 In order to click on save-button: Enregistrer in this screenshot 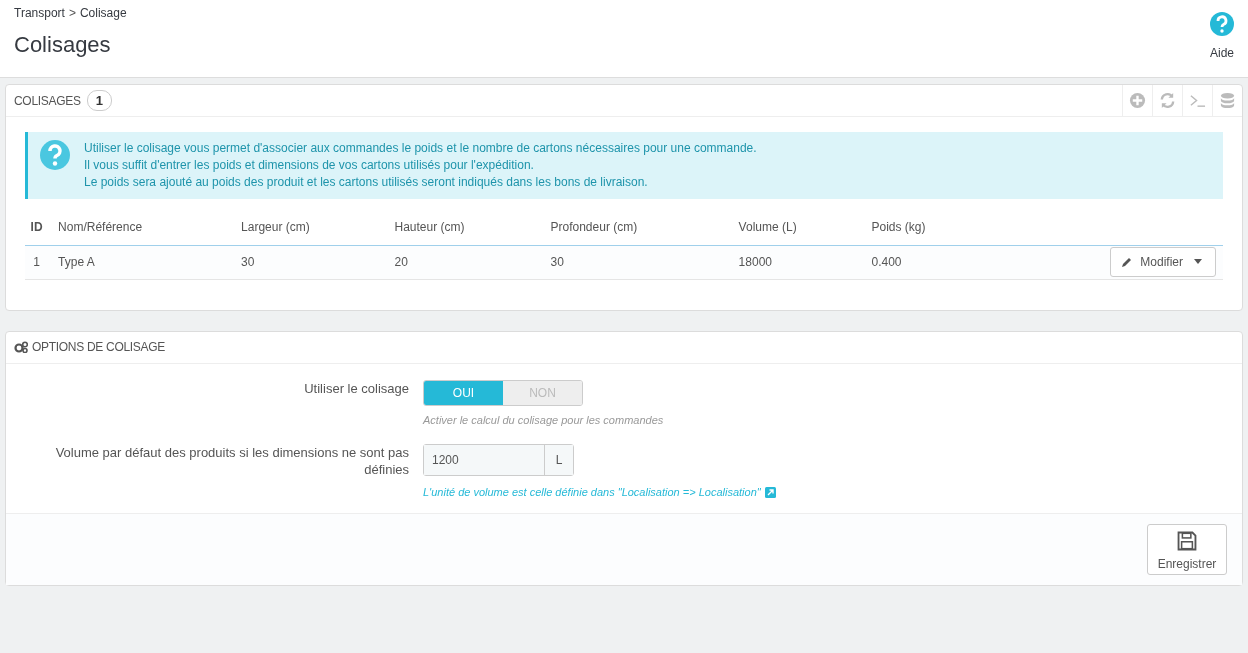, I will do `click(1187, 549)`.